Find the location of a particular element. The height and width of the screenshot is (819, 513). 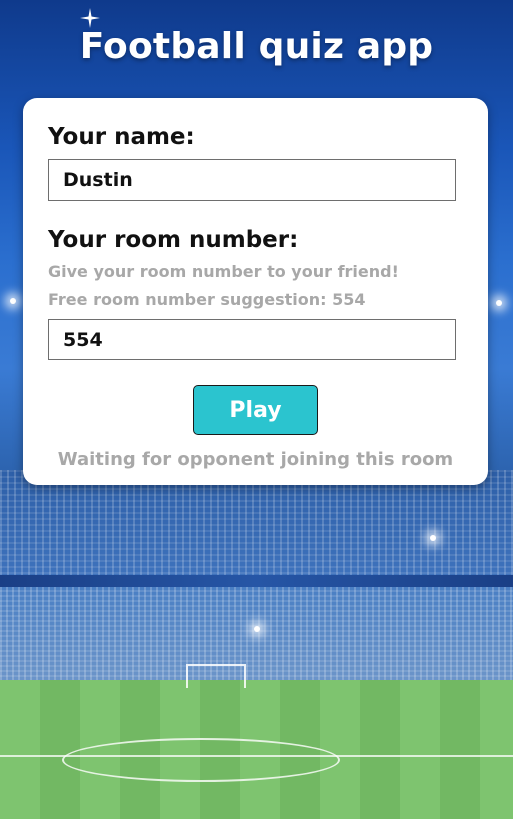

name-input is located at coordinates (252, 180).